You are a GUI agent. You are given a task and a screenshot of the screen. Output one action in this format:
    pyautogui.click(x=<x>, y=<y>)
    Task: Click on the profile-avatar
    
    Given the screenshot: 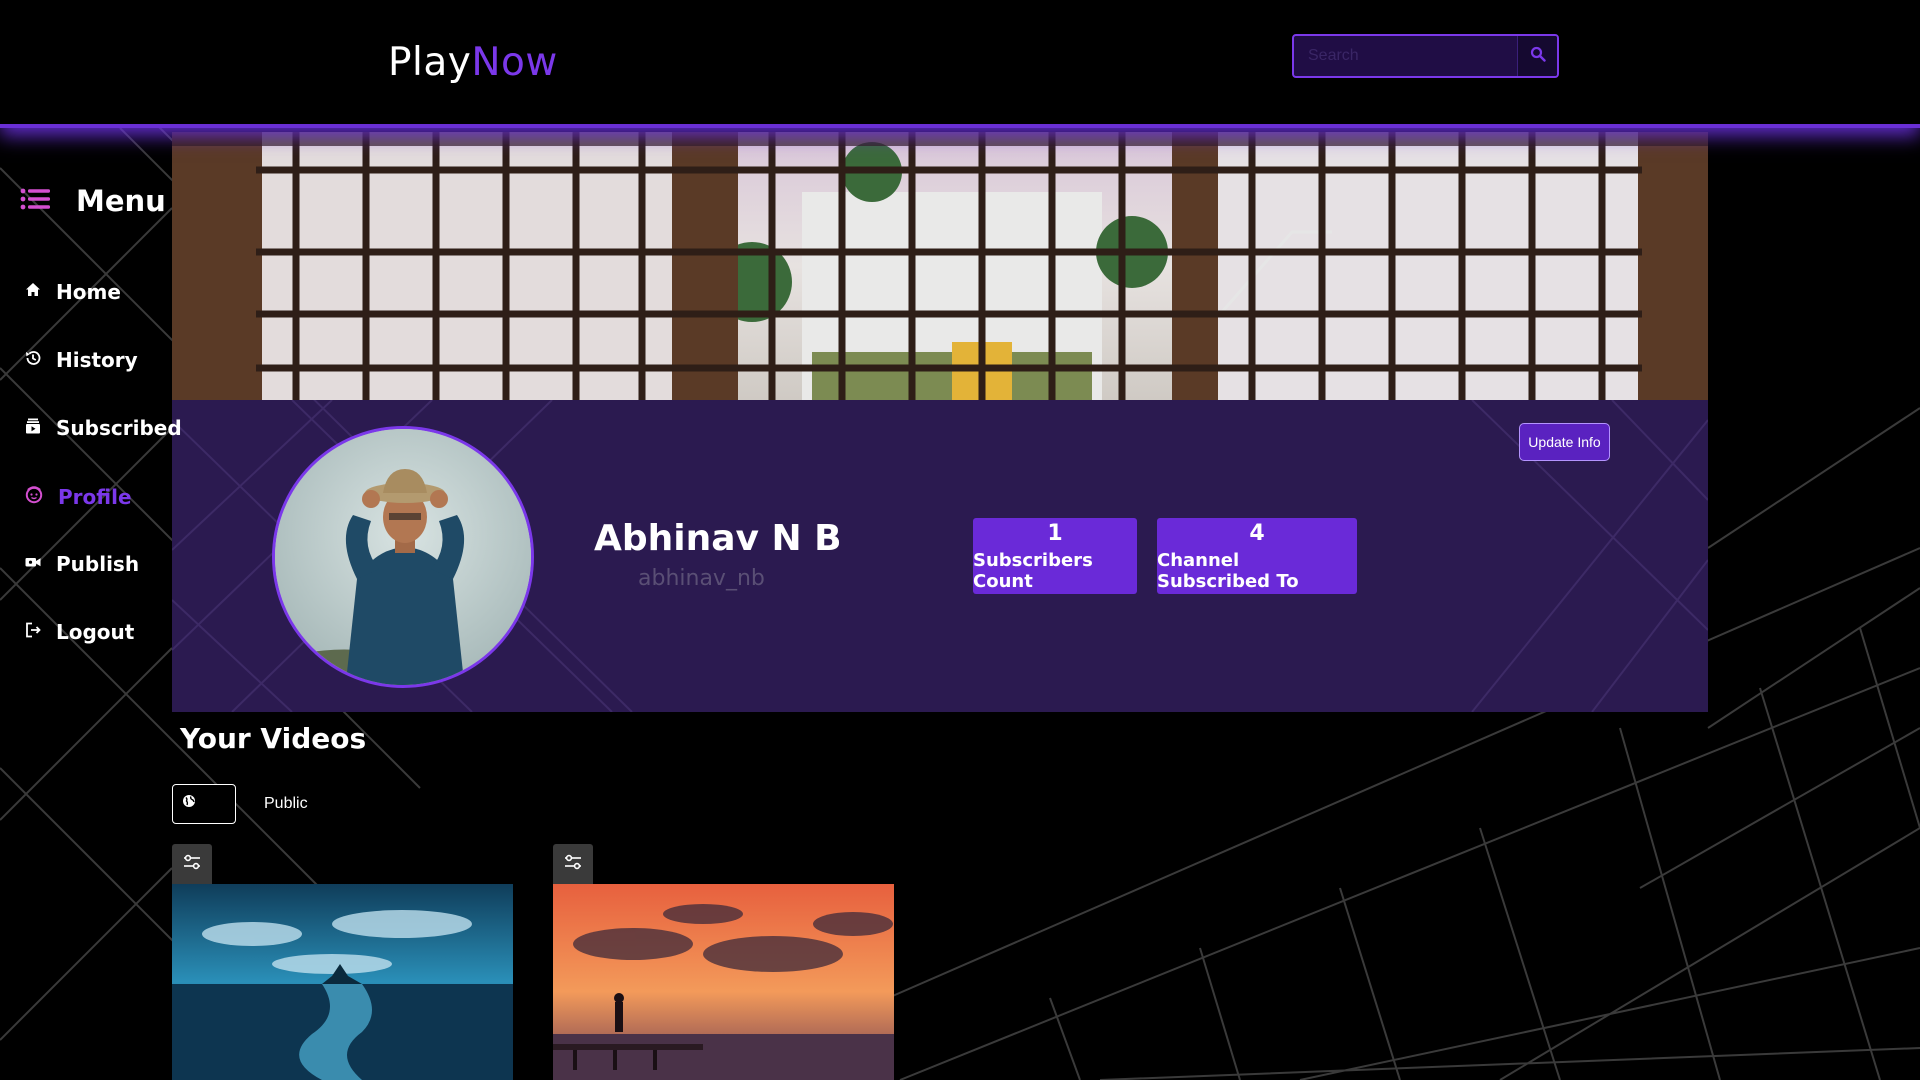 What is the action you would take?
    pyautogui.click(x=403, y=557)
    